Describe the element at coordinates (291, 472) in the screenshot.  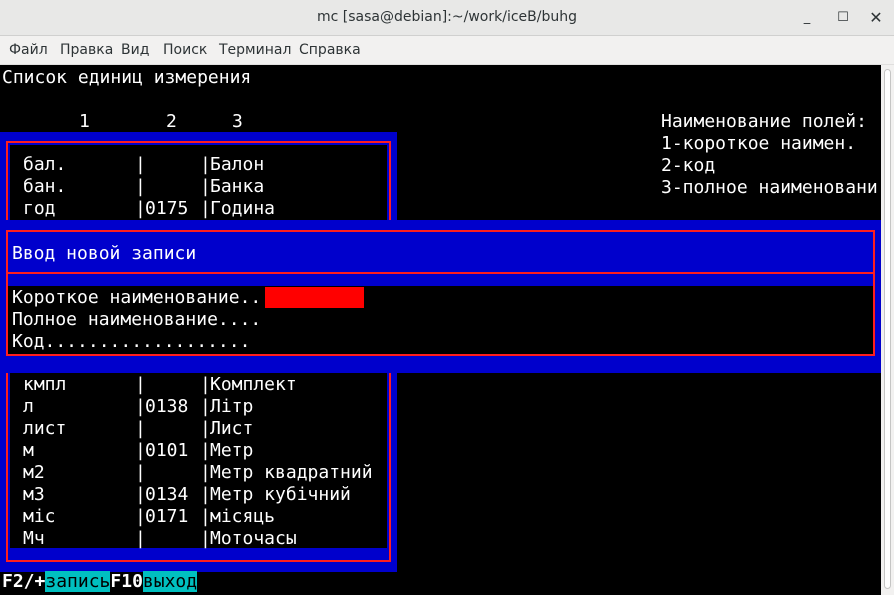
I see `cell-full: Метр квадратний` at that location.